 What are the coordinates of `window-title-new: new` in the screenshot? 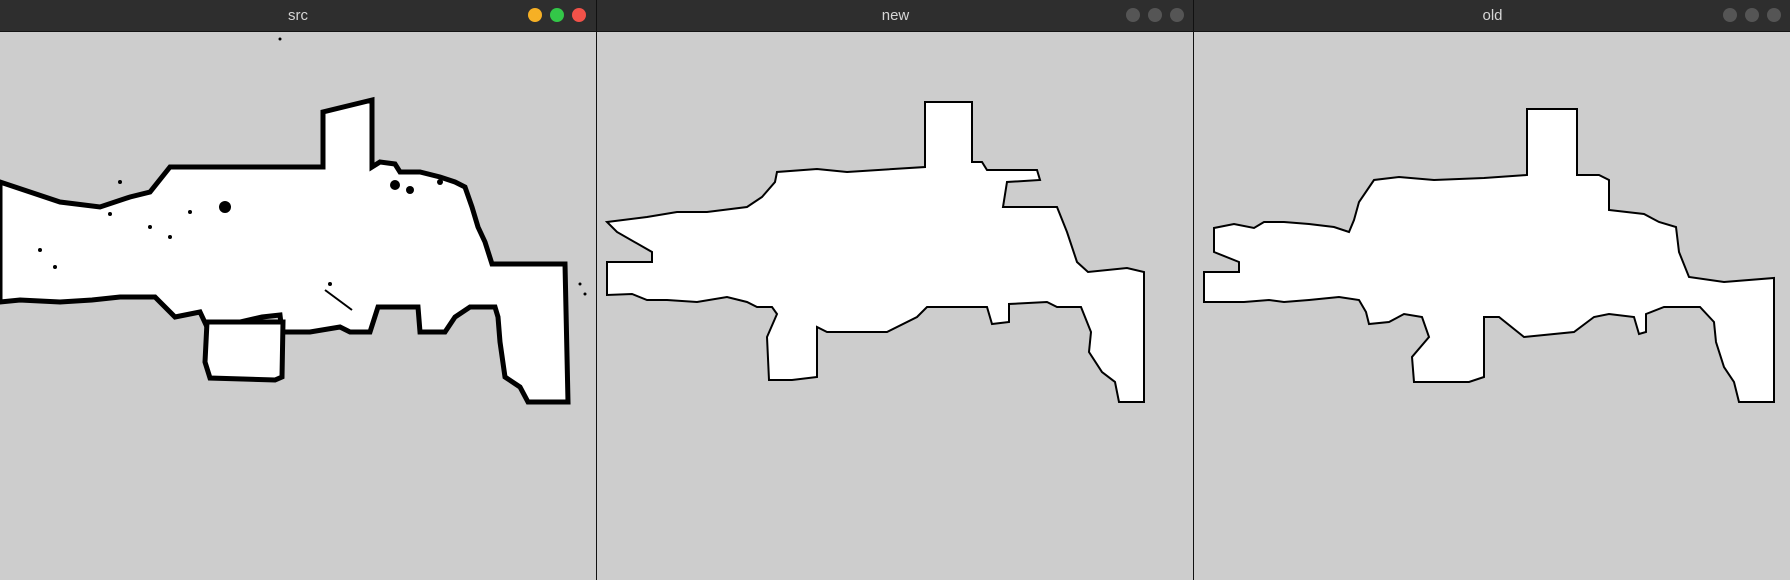 It's located at (895, 15).